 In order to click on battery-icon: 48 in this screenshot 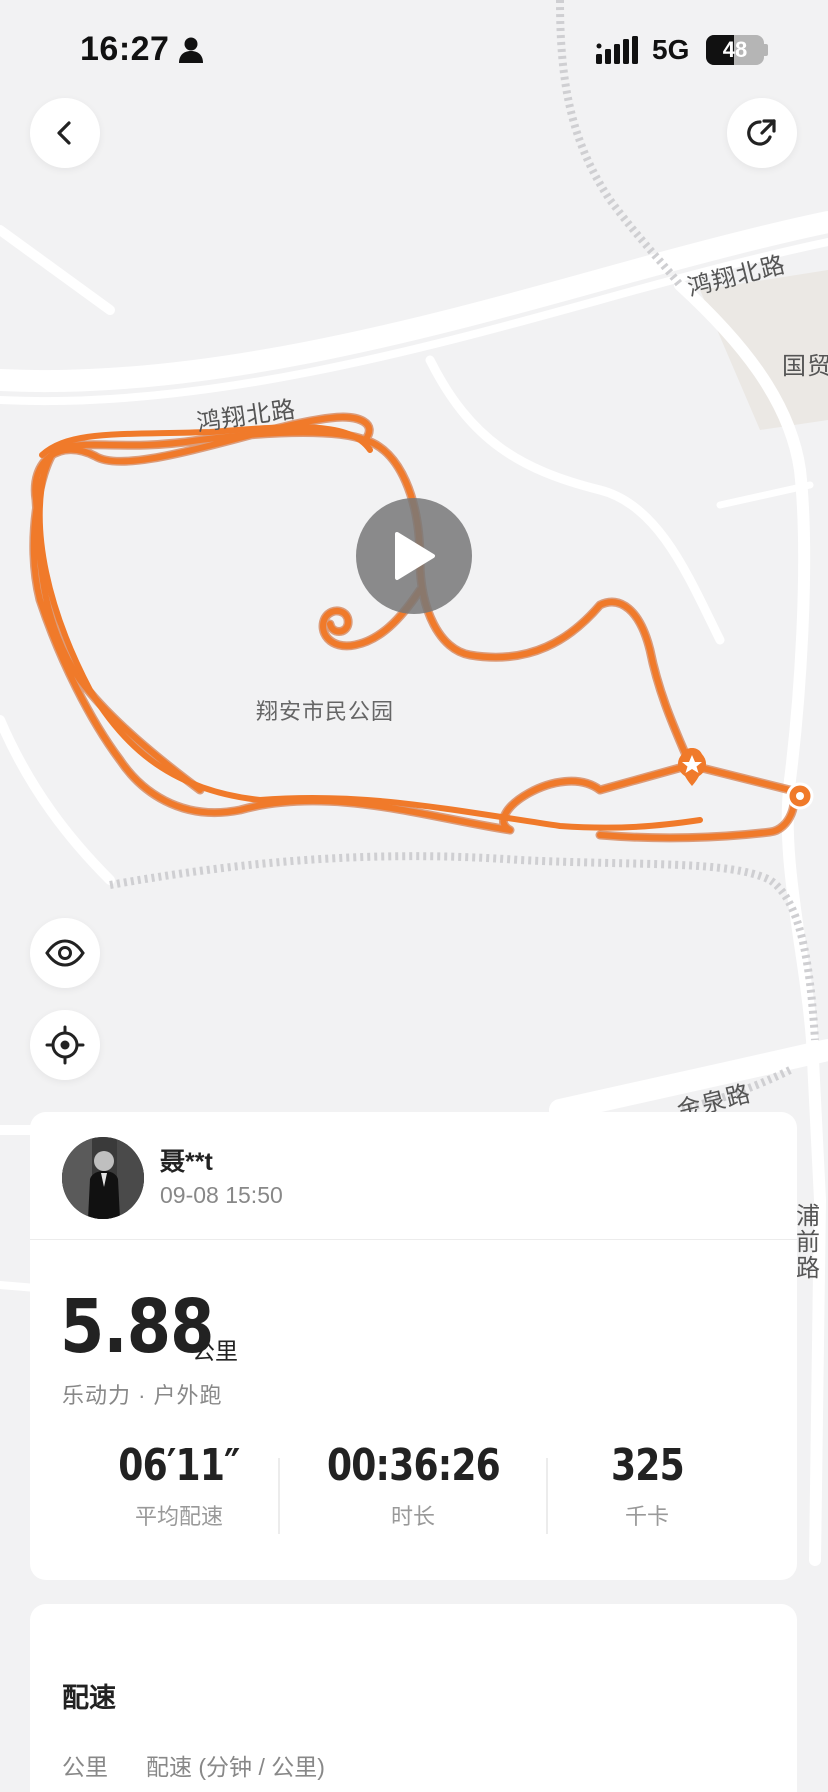, I will do `click(735, 50)`.